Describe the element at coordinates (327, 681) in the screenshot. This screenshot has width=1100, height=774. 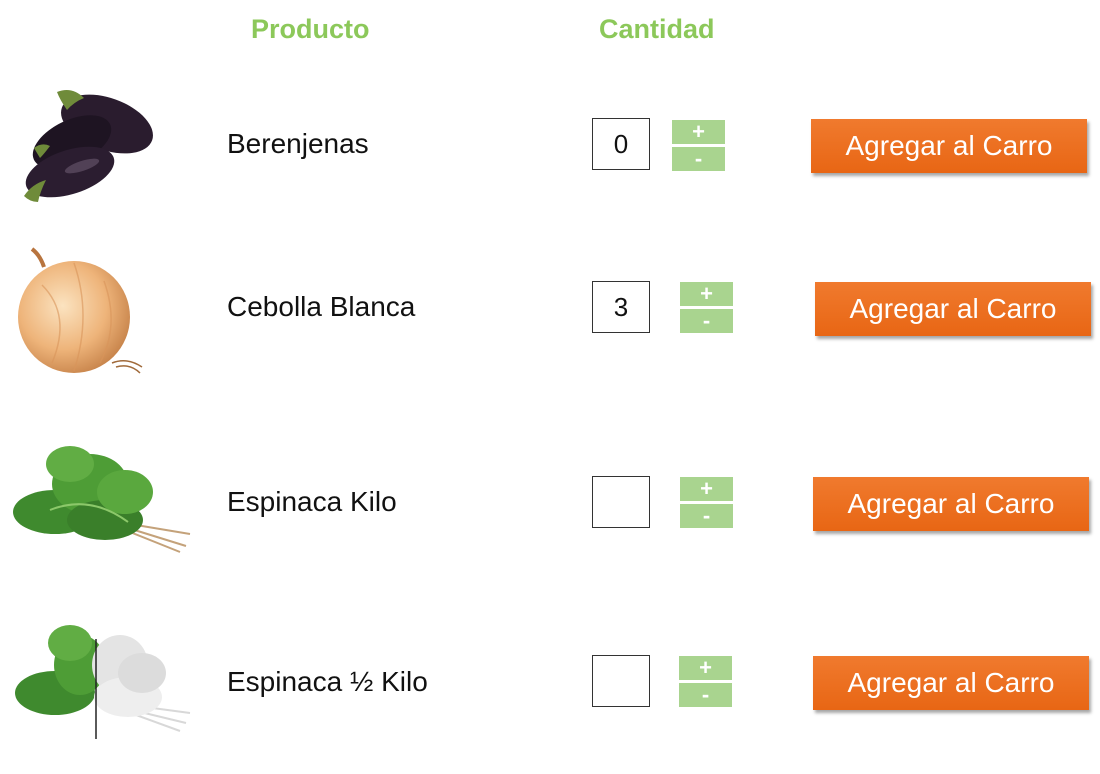
I see `product-name: Espinaca ½ Kilo` at that location.